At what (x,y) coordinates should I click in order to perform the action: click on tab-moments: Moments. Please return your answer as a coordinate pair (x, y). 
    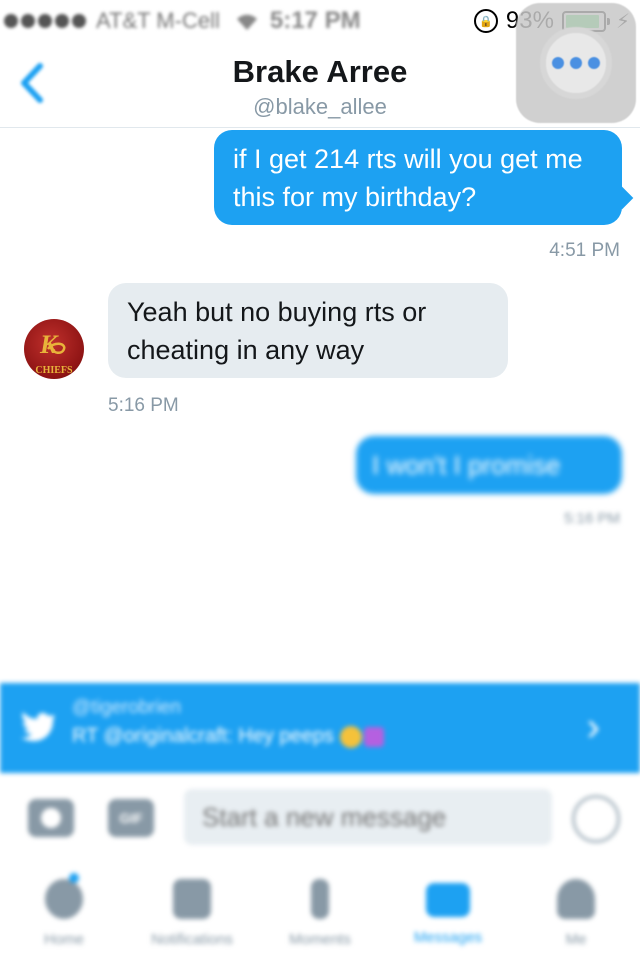
    Looking at the image, I should click on (320, 911).